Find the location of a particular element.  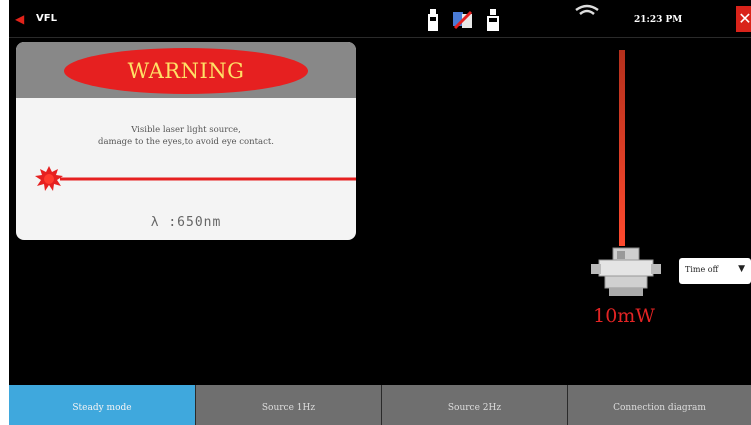

tab-source-1hz: Source 1Hz is located at coordinates (288, 405).